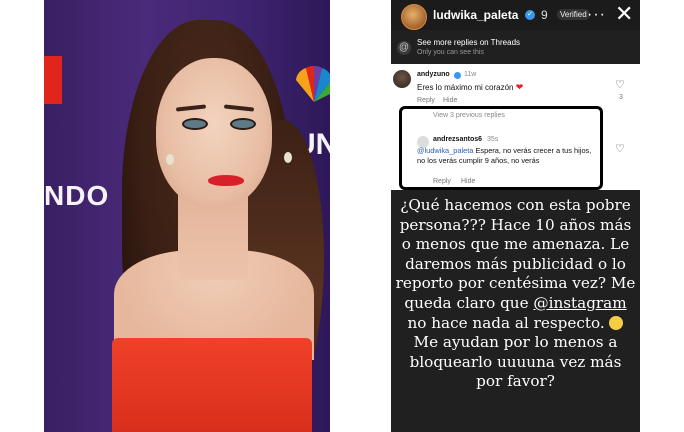 This screenshot has width=684, height=432. I want to click on story-time: 9, so click(544, 15).